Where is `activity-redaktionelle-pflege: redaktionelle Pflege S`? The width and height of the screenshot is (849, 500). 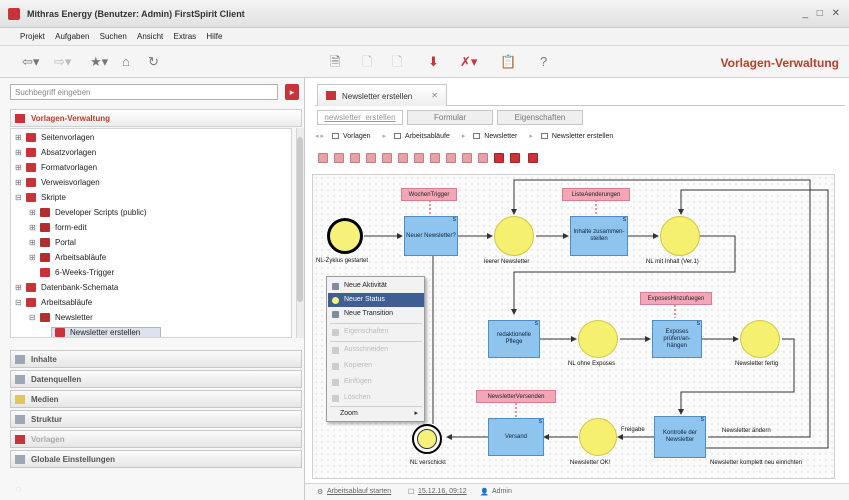
activity-redaktionelle-pflege: redaktionelle Pflege S is located at coordinates (514, 339).